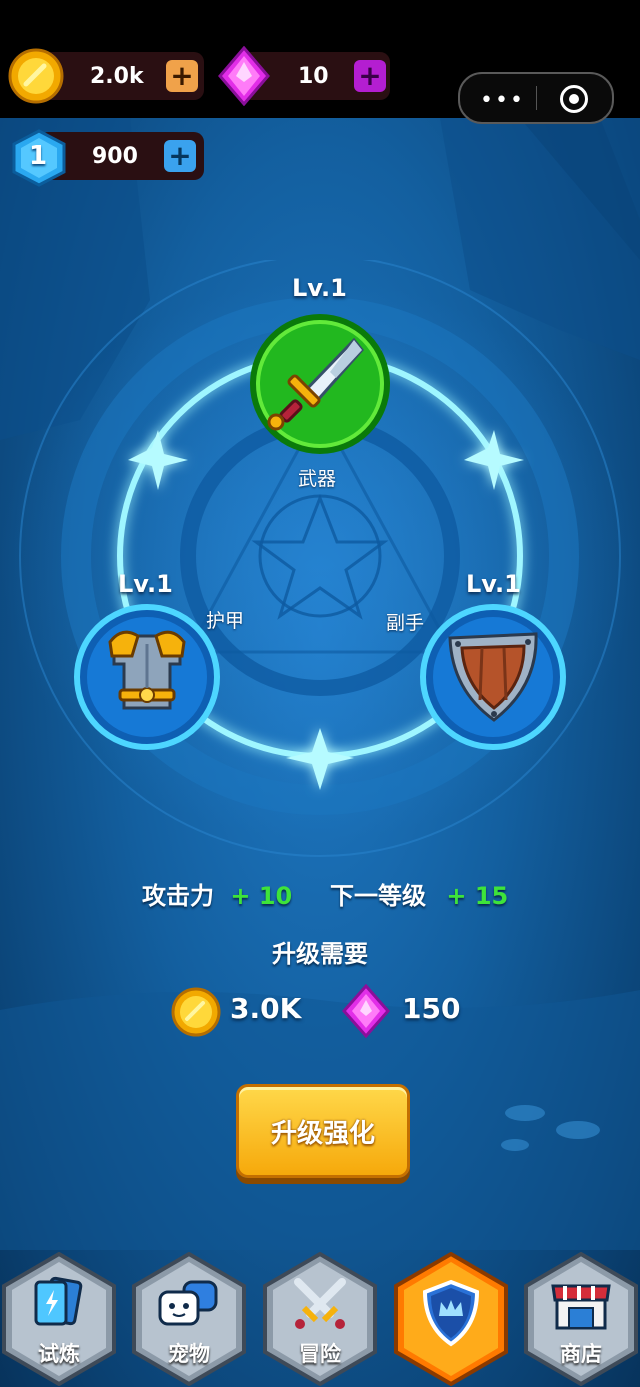  Describe the element at coordinates (189, 1354) in the screenshot. I see `nav-pet-label: 宠物` at that location.